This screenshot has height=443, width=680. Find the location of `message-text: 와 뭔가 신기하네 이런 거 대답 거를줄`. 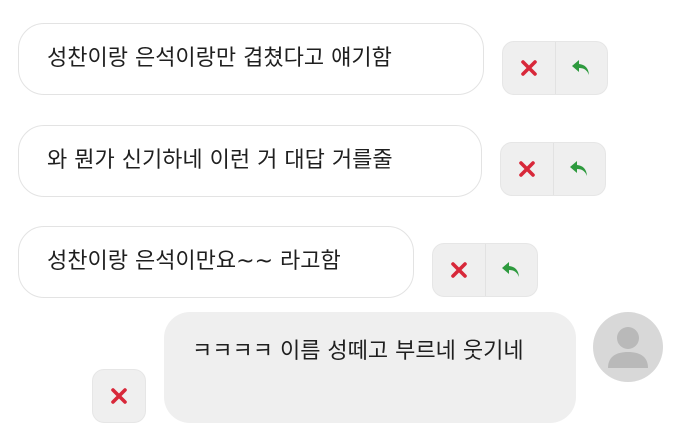

message-text: 와 뭔가 신기하네 이런 거 대답 거를줄 is located at coordinates (220, 160).